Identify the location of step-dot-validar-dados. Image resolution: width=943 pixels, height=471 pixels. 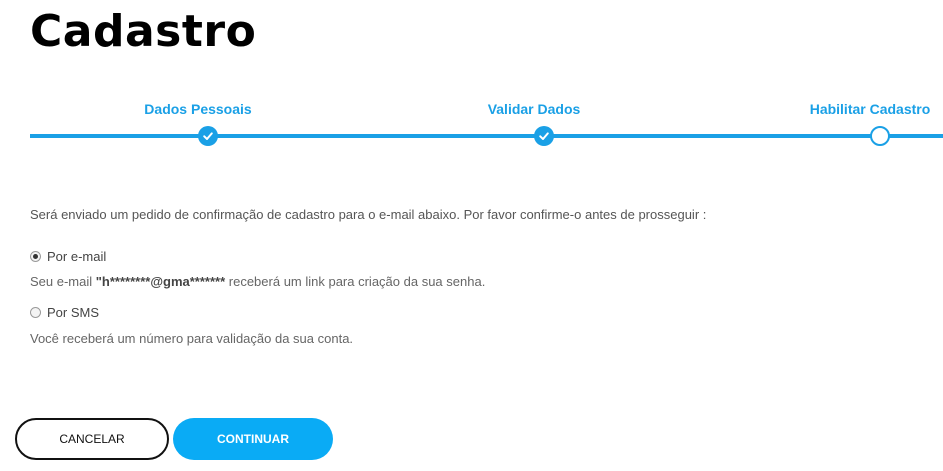
(544, 136).